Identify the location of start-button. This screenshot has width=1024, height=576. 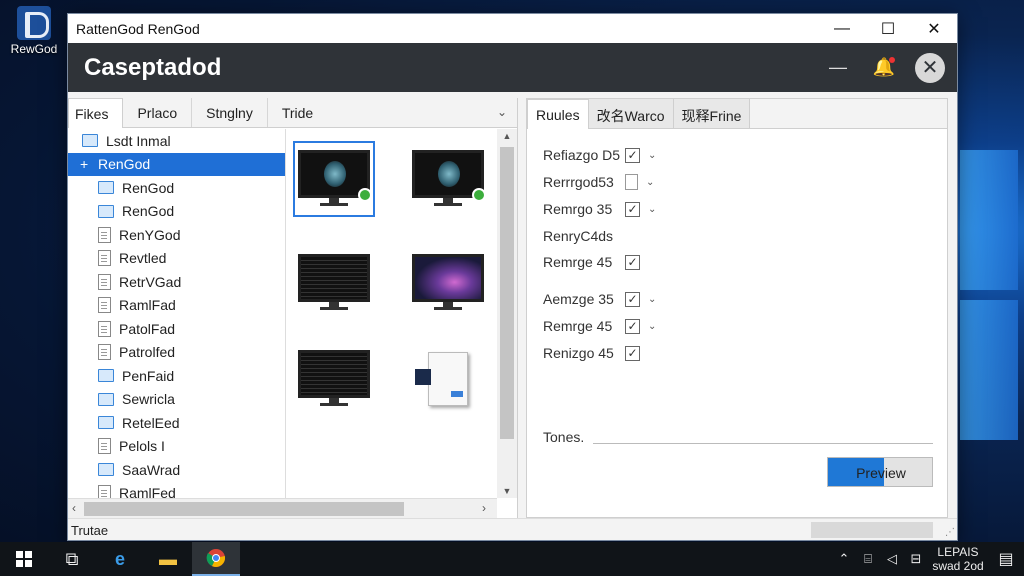
(24, 559).